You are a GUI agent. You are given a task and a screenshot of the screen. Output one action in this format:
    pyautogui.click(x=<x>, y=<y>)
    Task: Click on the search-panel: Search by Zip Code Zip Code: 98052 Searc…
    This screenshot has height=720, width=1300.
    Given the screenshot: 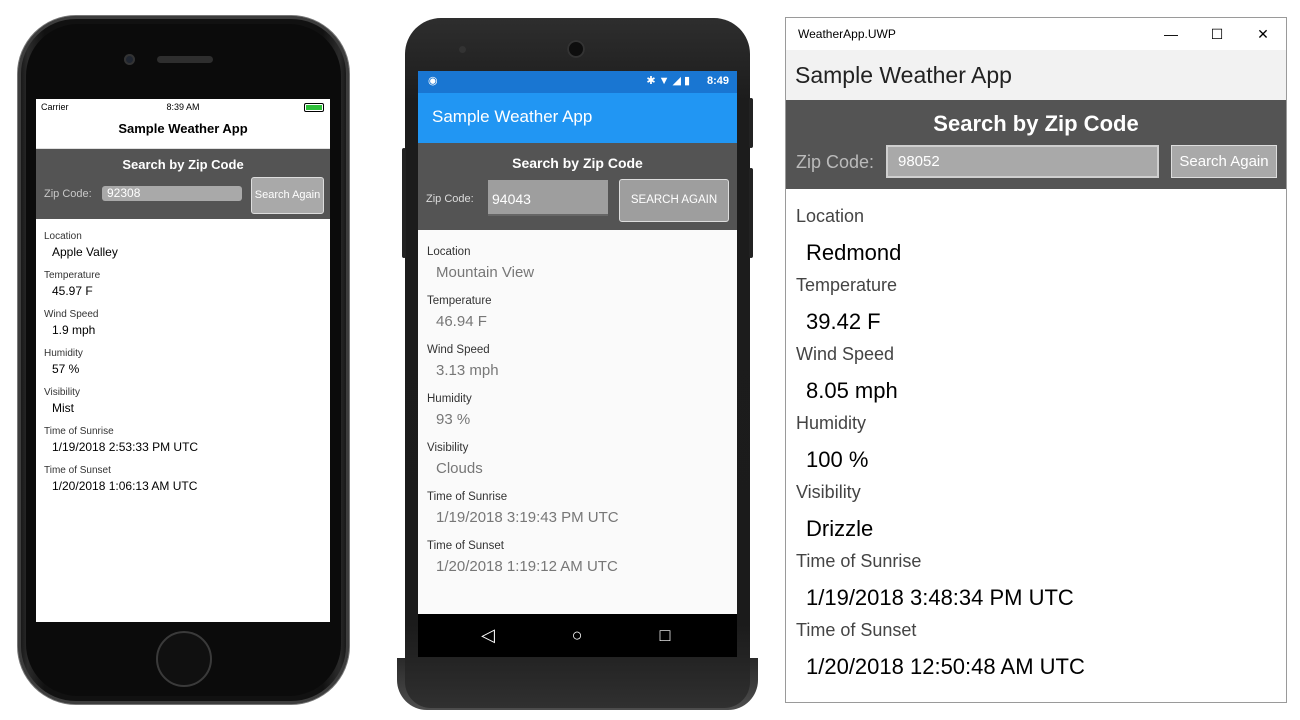 What is the action you would take?
    pyautogui.click(x=1036, y=144)
    